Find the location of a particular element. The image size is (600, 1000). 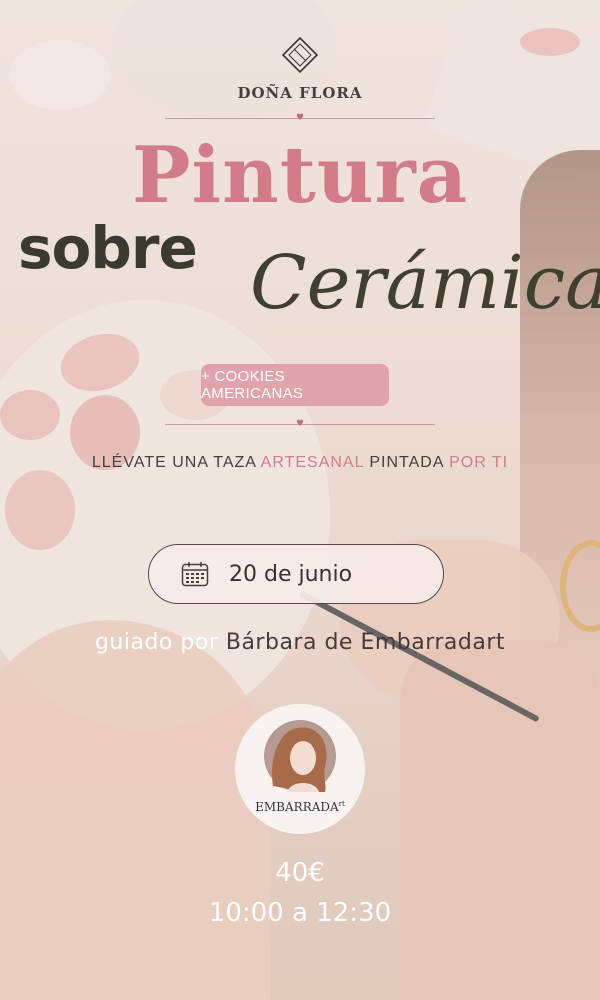

host-label-sup: rt is located at coordinates (341, 804).